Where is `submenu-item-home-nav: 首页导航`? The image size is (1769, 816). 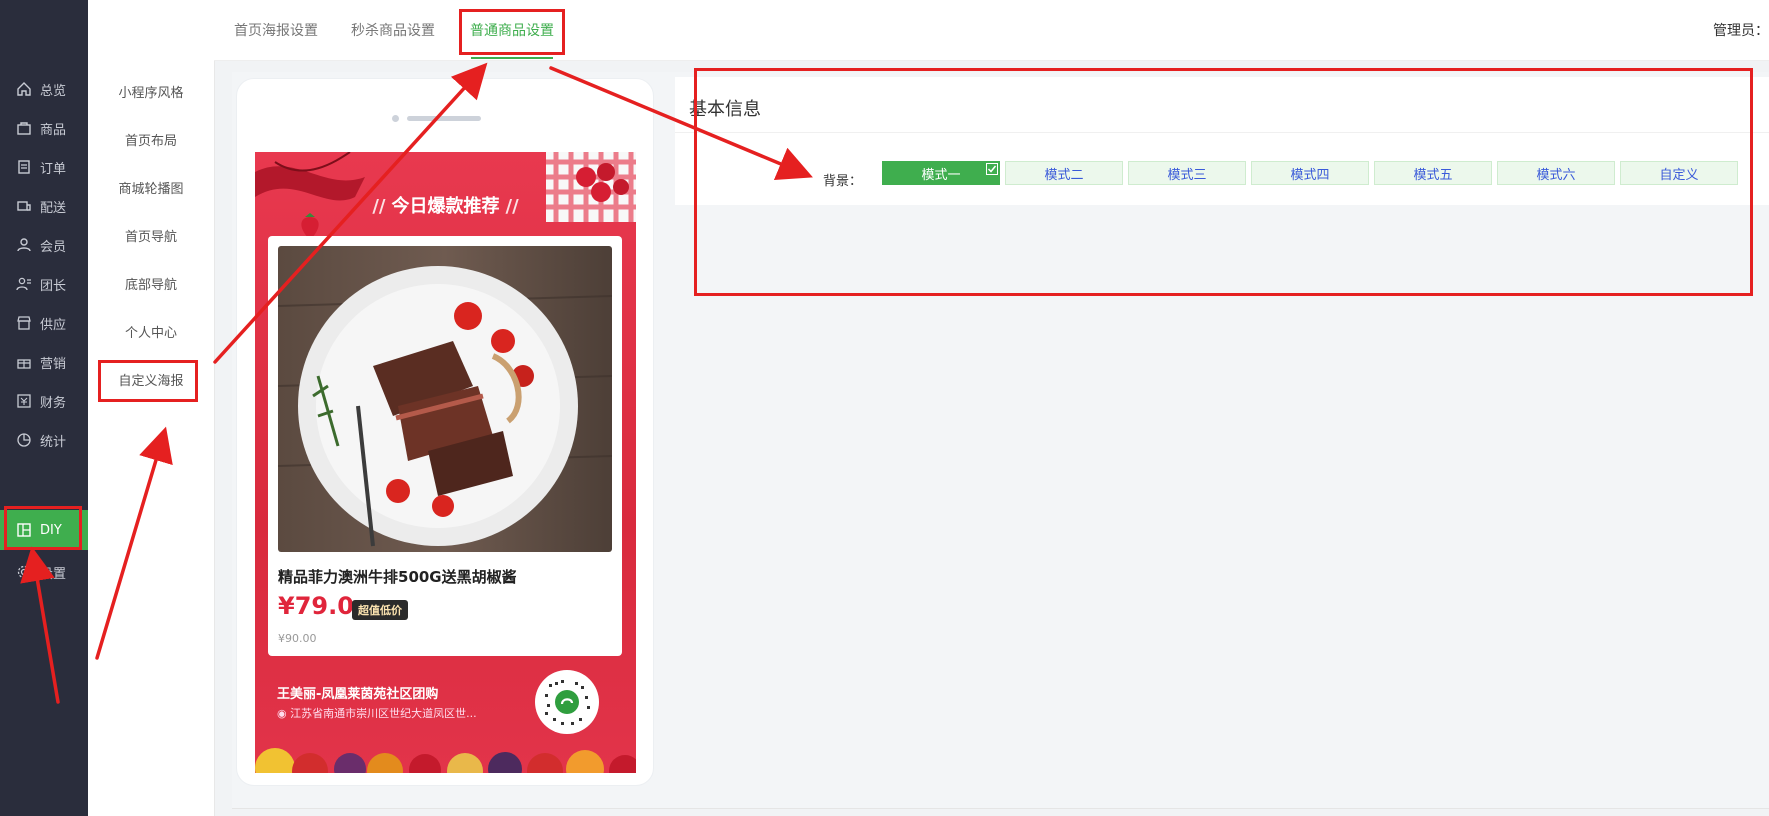
submenu-item-home-nav: 首页导航 is located at coordinates (151, 235).